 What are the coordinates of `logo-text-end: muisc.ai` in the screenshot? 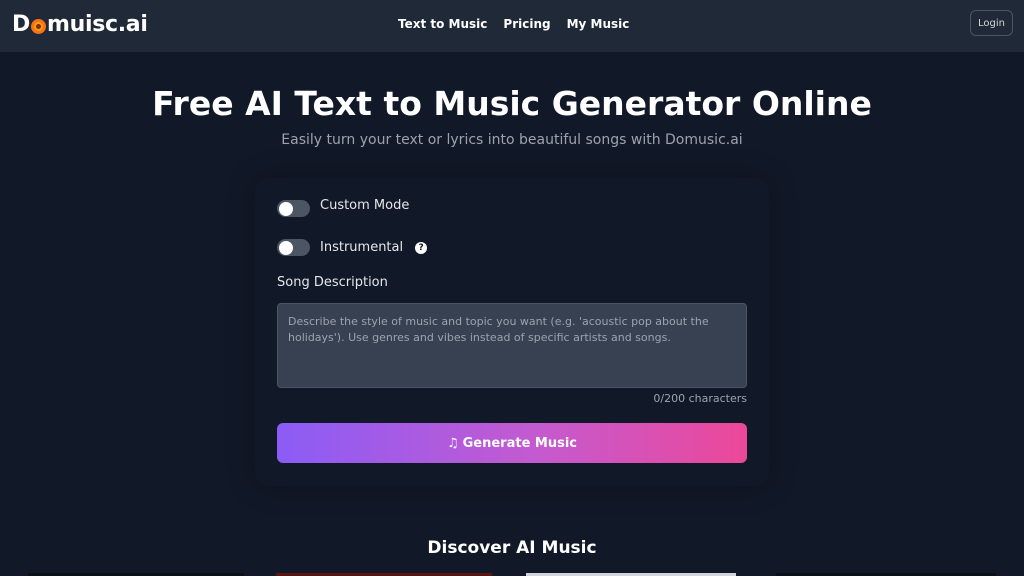 It's located at (97, 24).